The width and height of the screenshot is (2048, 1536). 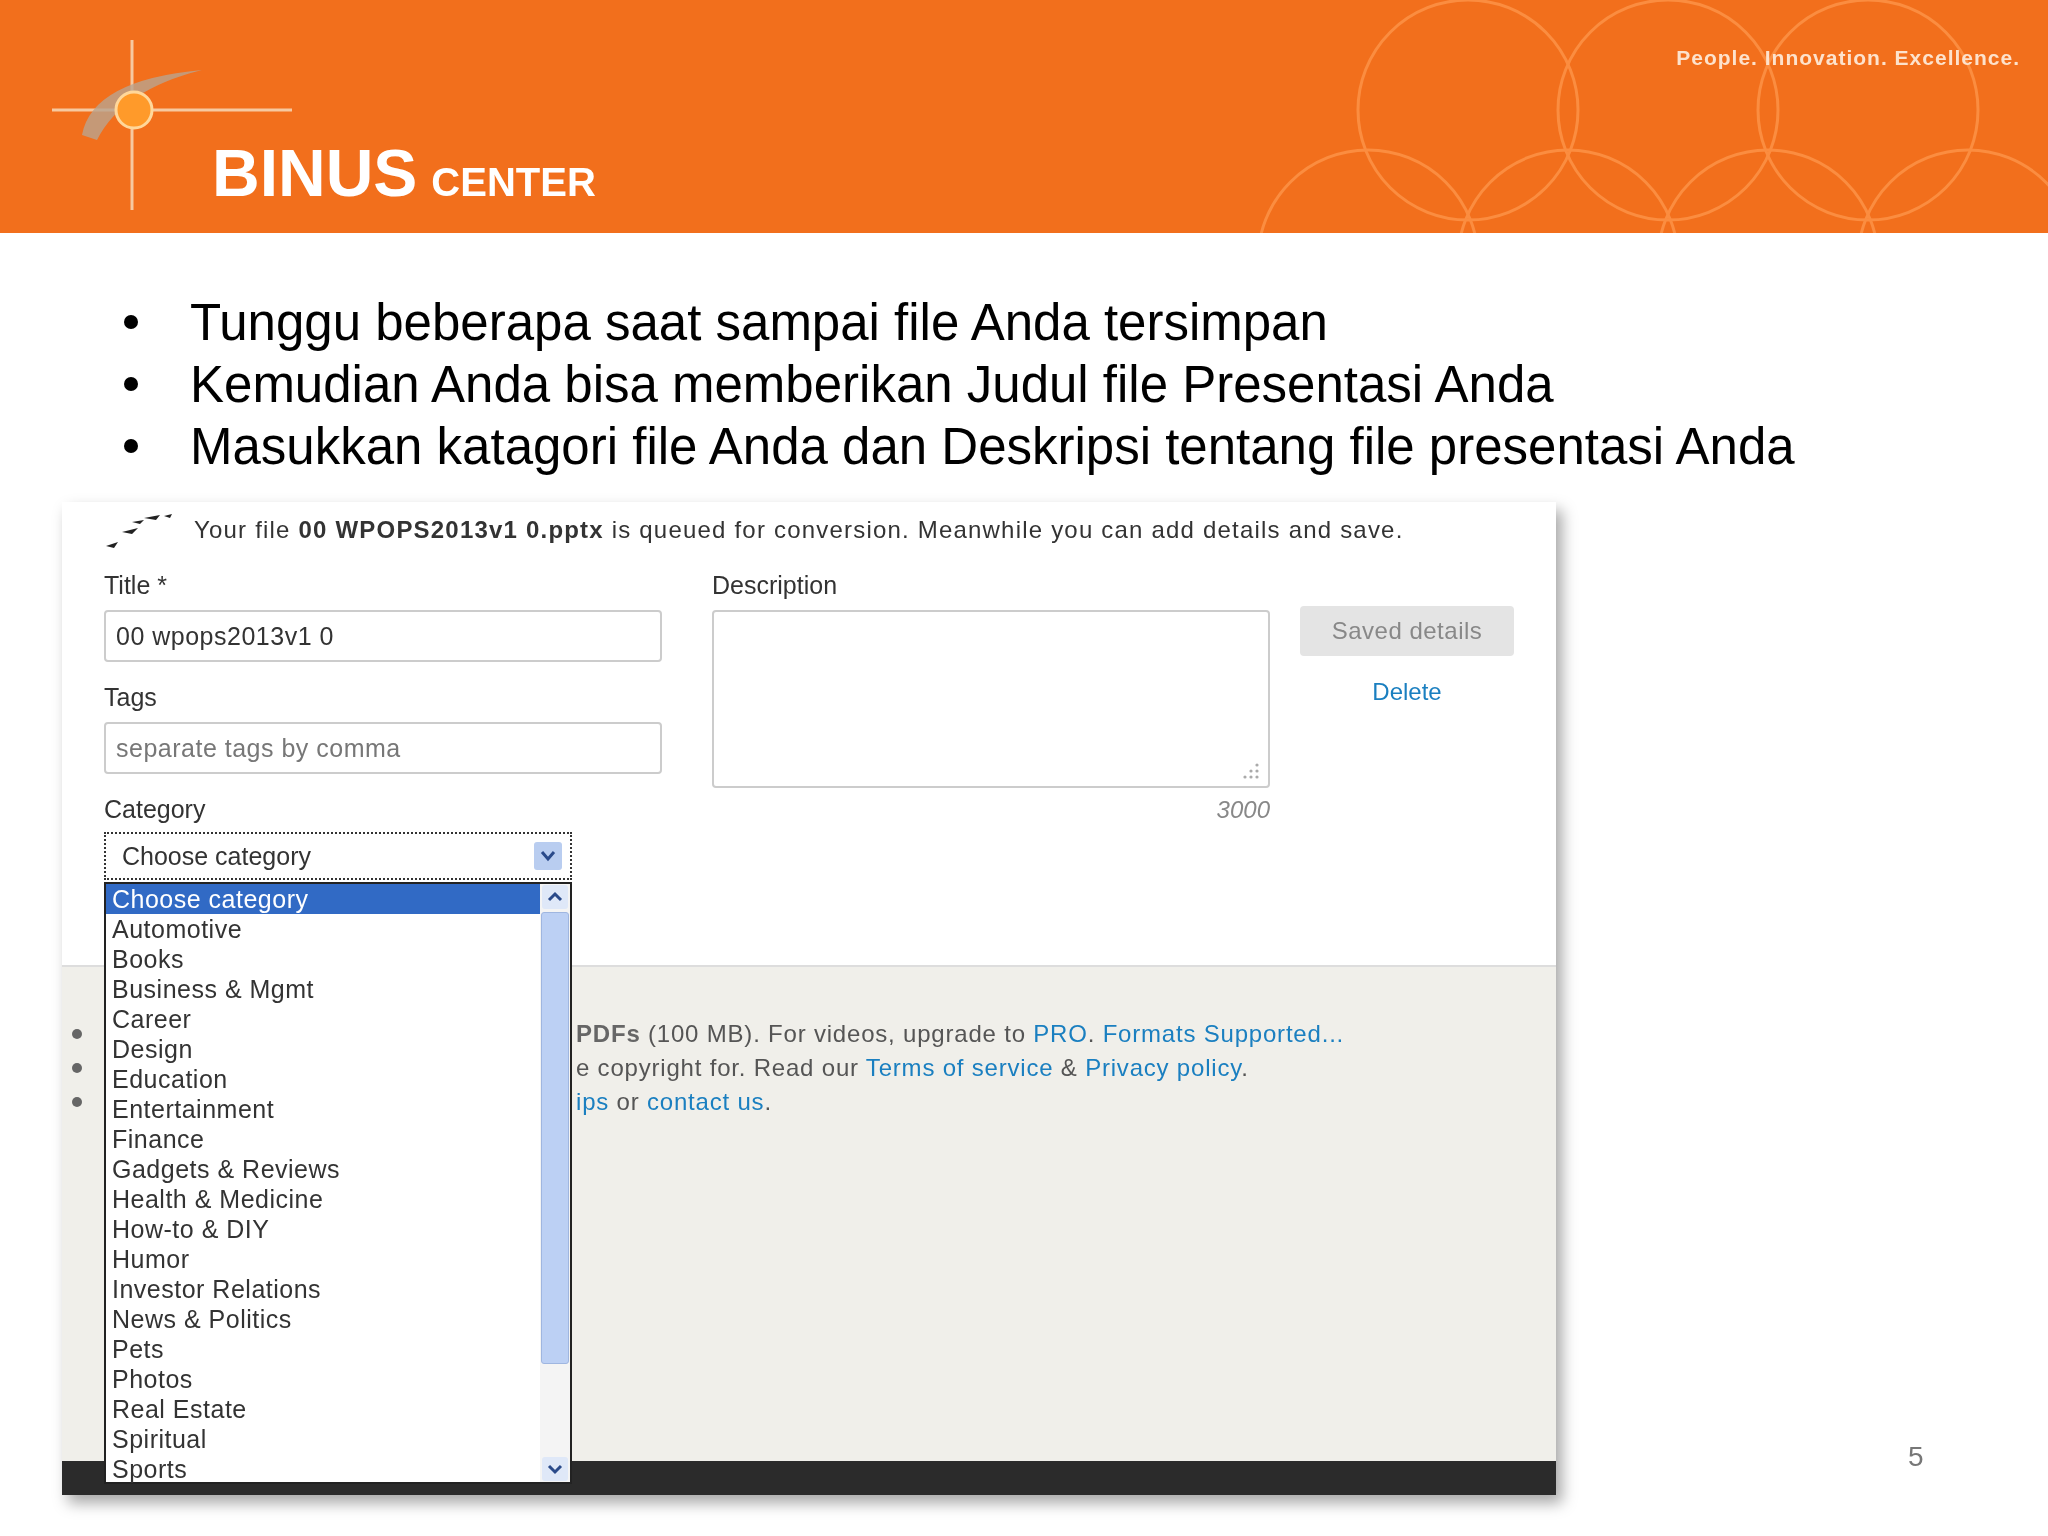 I want to click on field-label: Tags, so click(x=131, y=697).